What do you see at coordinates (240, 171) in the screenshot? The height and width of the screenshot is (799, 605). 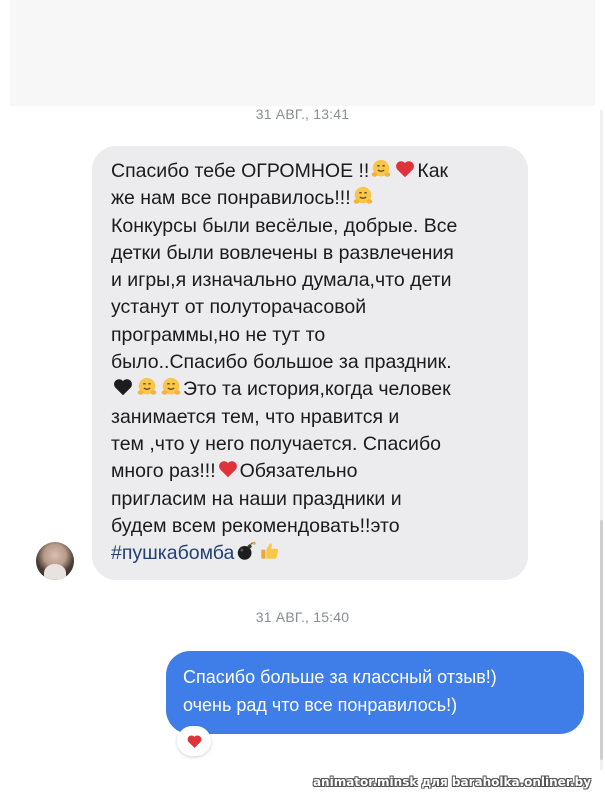 I see `message-segment: Спасибо тебе ОГРОМНОЕ !!` at bounding box center [240, 171].